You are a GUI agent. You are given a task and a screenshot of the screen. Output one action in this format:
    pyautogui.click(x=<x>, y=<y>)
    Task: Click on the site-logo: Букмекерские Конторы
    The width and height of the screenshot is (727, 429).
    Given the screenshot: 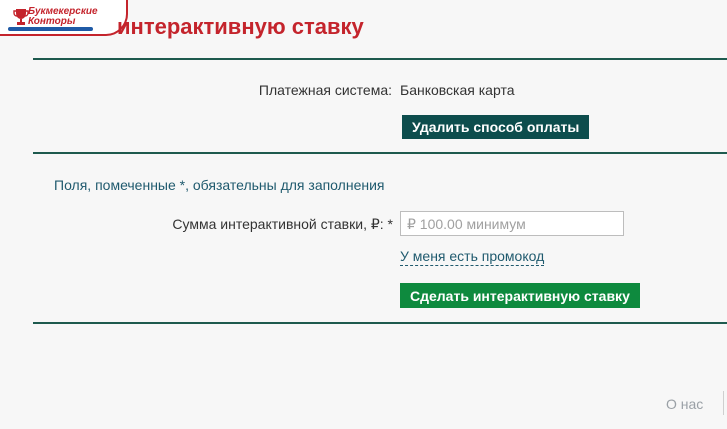 What is the action you would take?
    pyautogui.click(x=64, y=18)
    